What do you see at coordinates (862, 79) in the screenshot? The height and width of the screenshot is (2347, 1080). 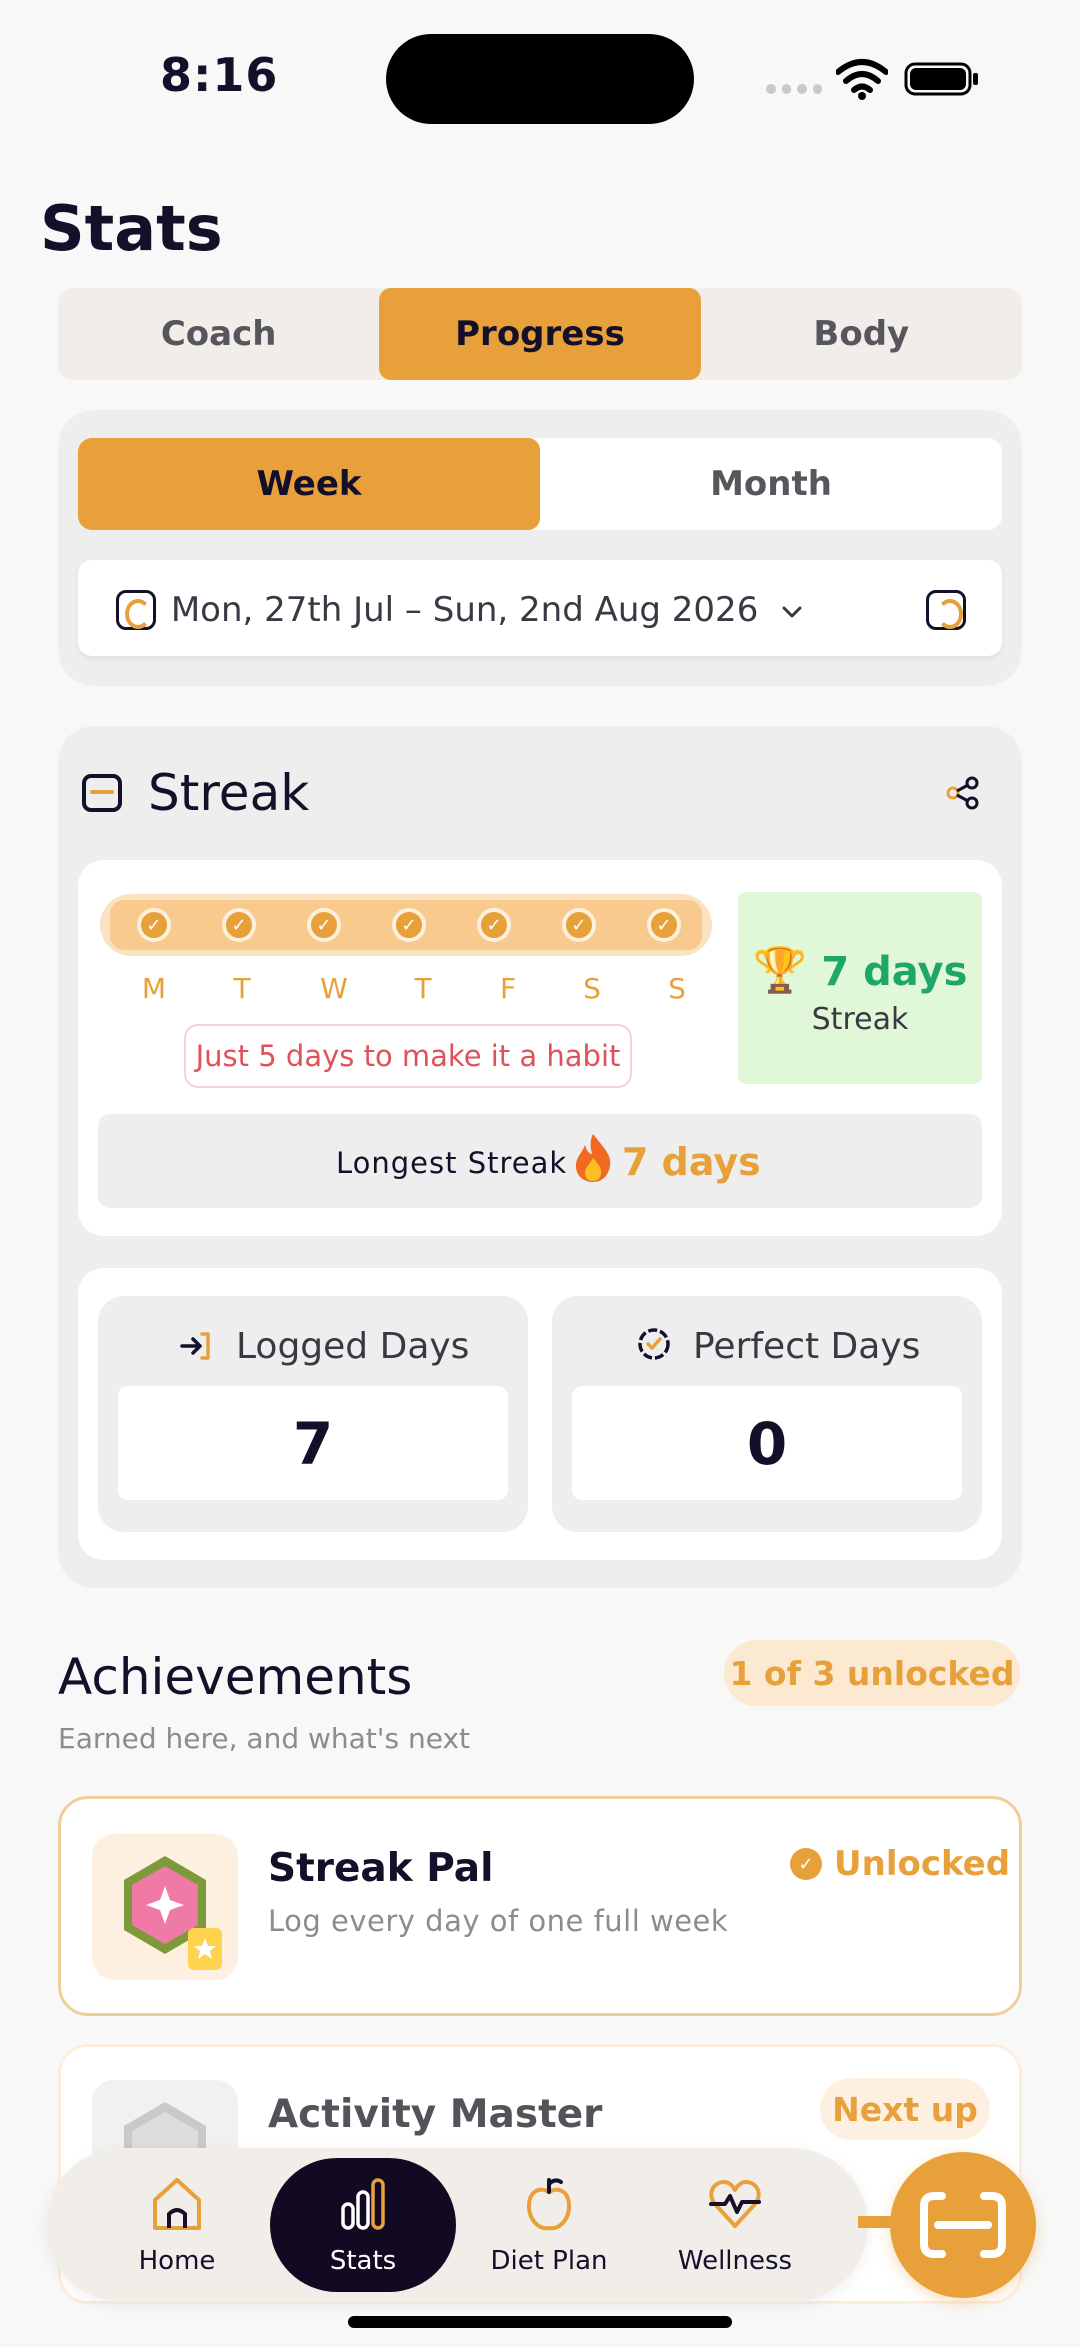 I see `wifi-icon` at bounding box center [862, 79].